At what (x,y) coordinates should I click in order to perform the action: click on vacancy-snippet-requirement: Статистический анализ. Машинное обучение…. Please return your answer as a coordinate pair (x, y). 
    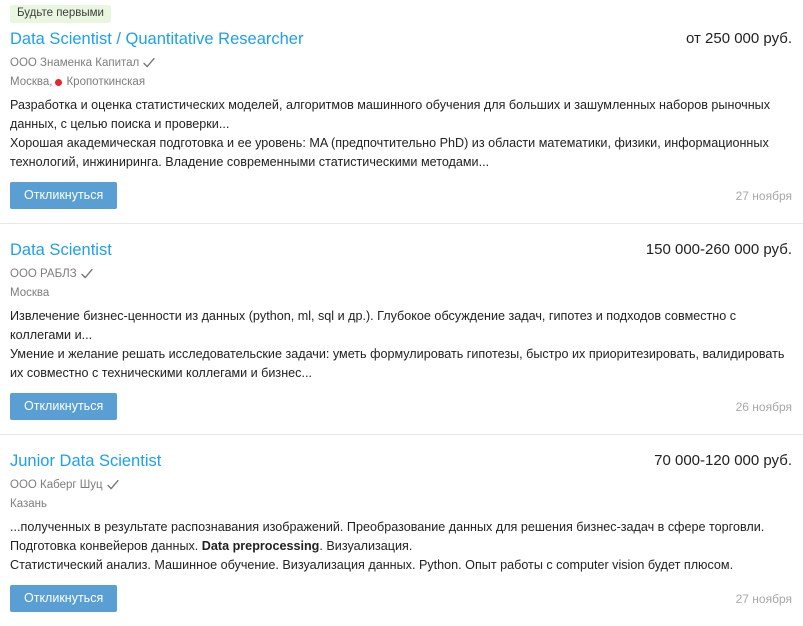
    Looking at the image, I should click on (372, 565).